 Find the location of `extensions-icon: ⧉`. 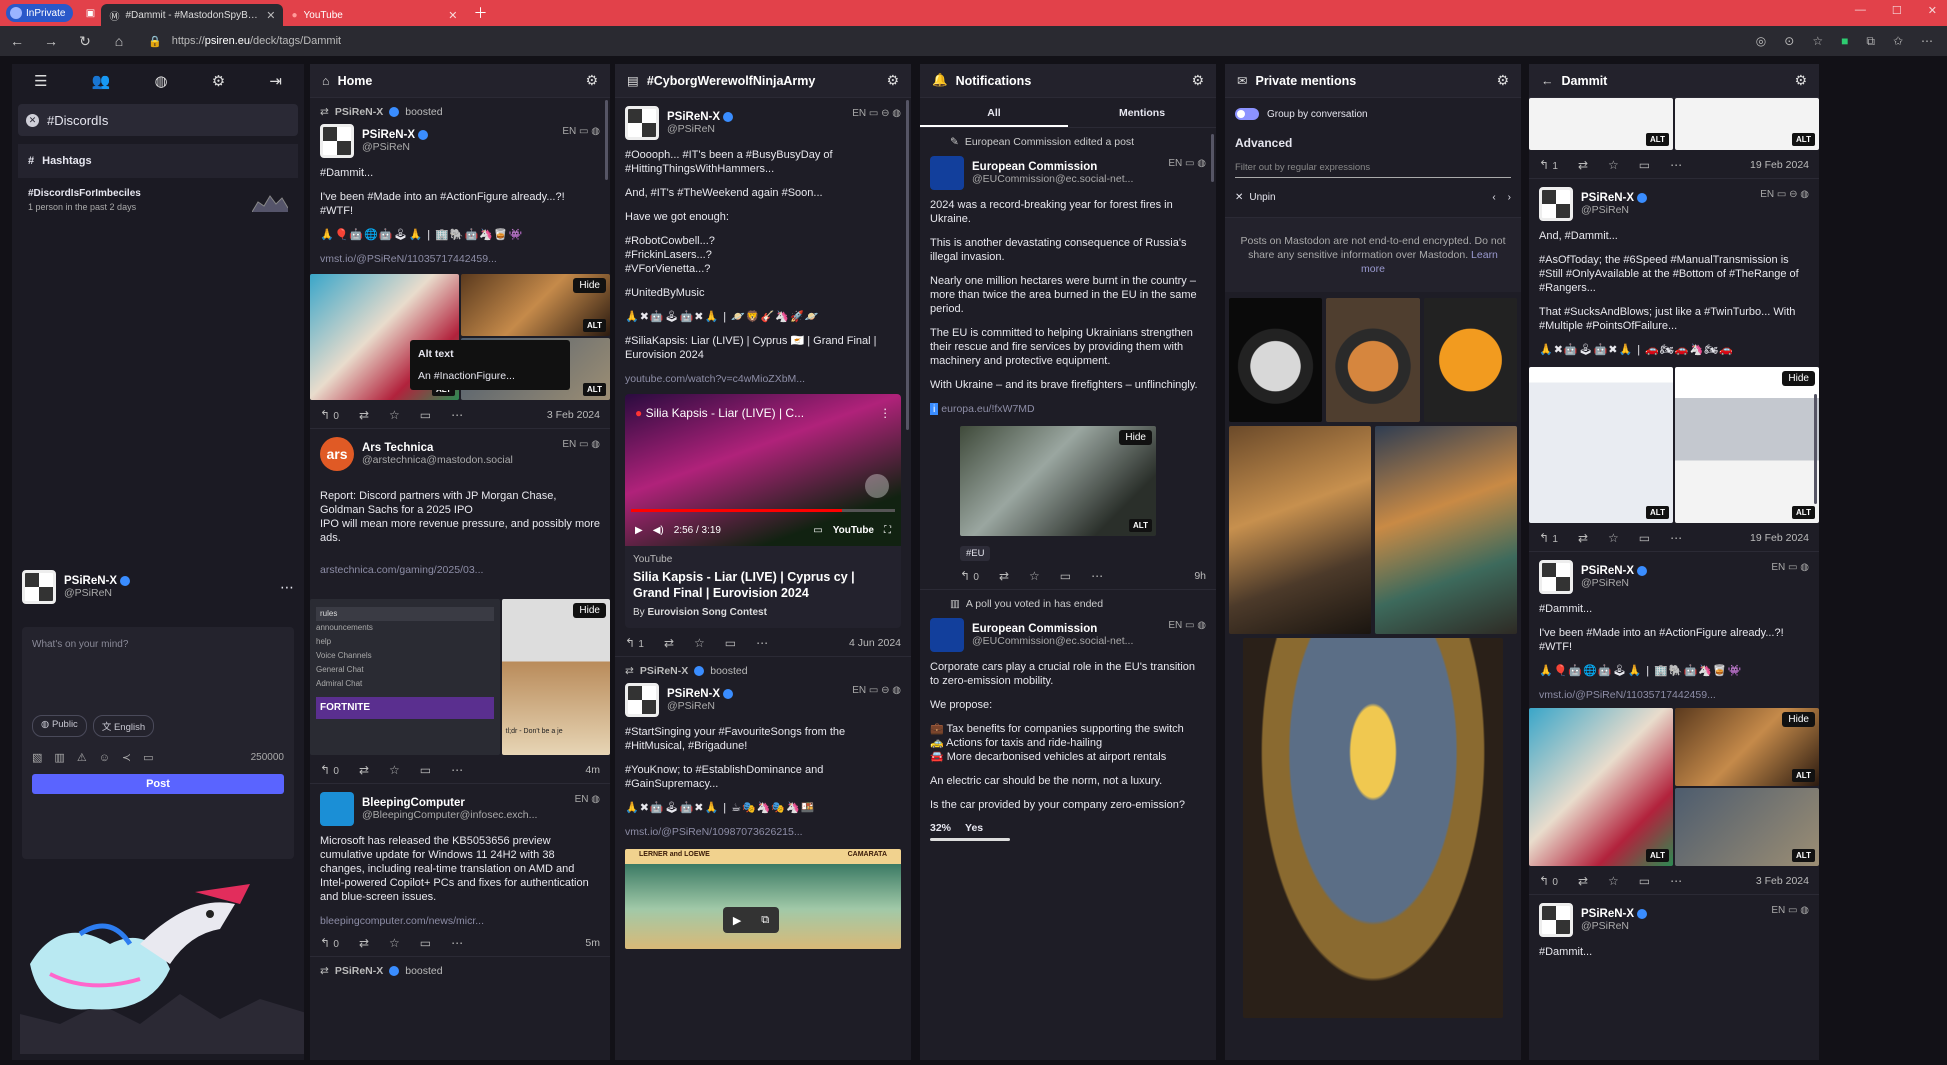

extensions-icon: ⧉ is located at coordinates (1870, 41).